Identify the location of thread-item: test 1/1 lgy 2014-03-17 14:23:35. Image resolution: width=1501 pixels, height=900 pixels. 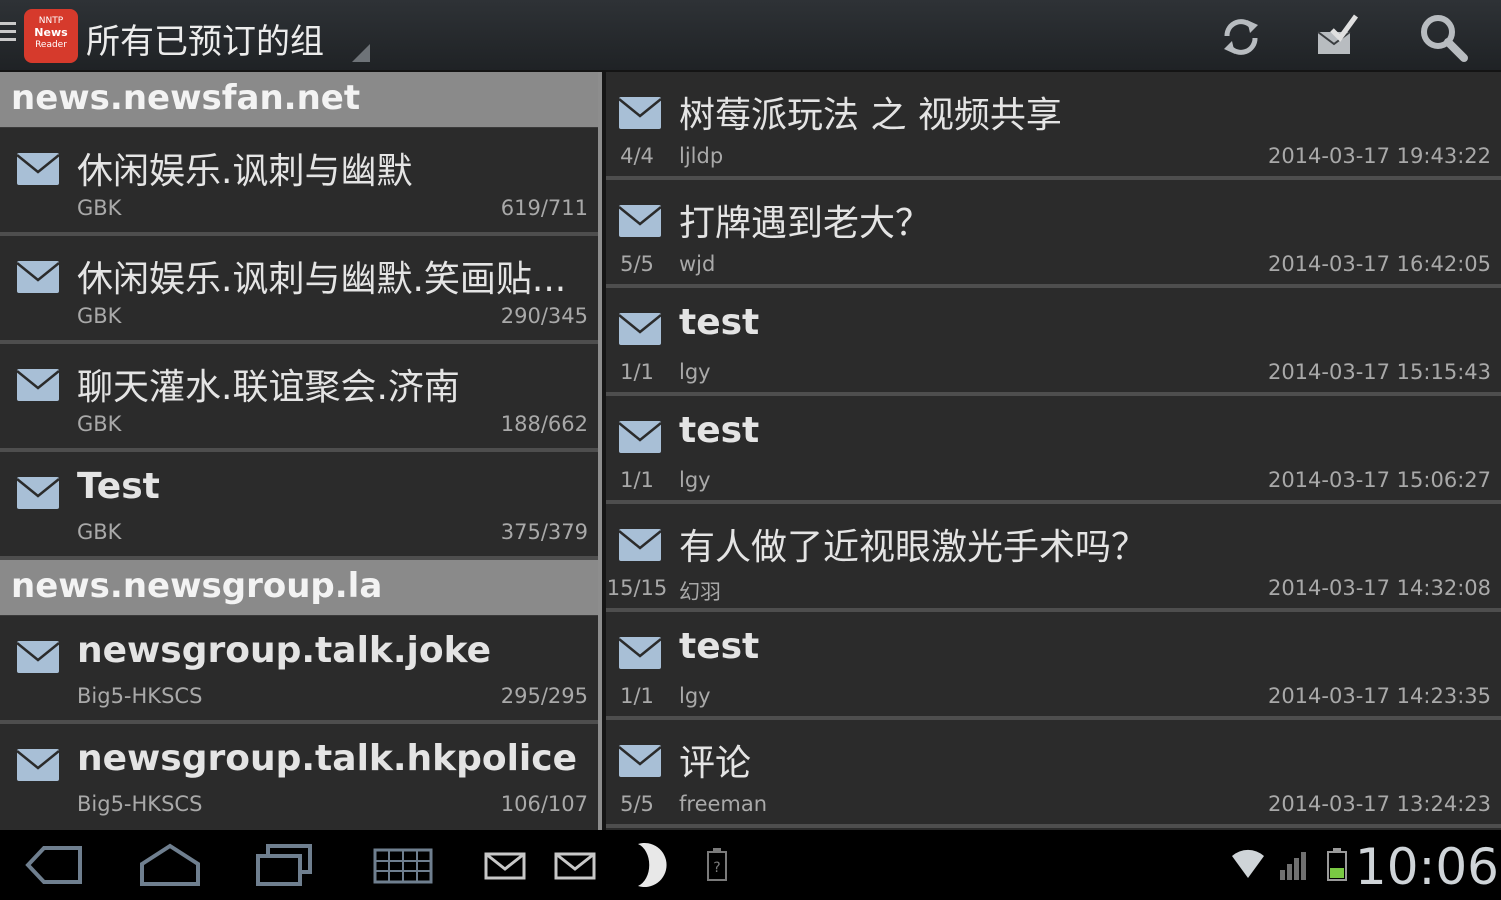
(1053, 666).